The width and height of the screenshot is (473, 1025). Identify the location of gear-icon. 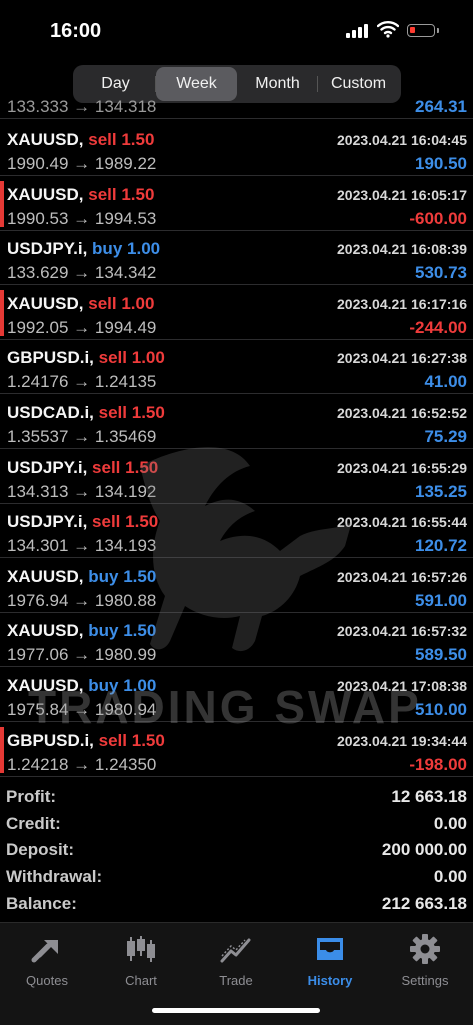
(425, 949).